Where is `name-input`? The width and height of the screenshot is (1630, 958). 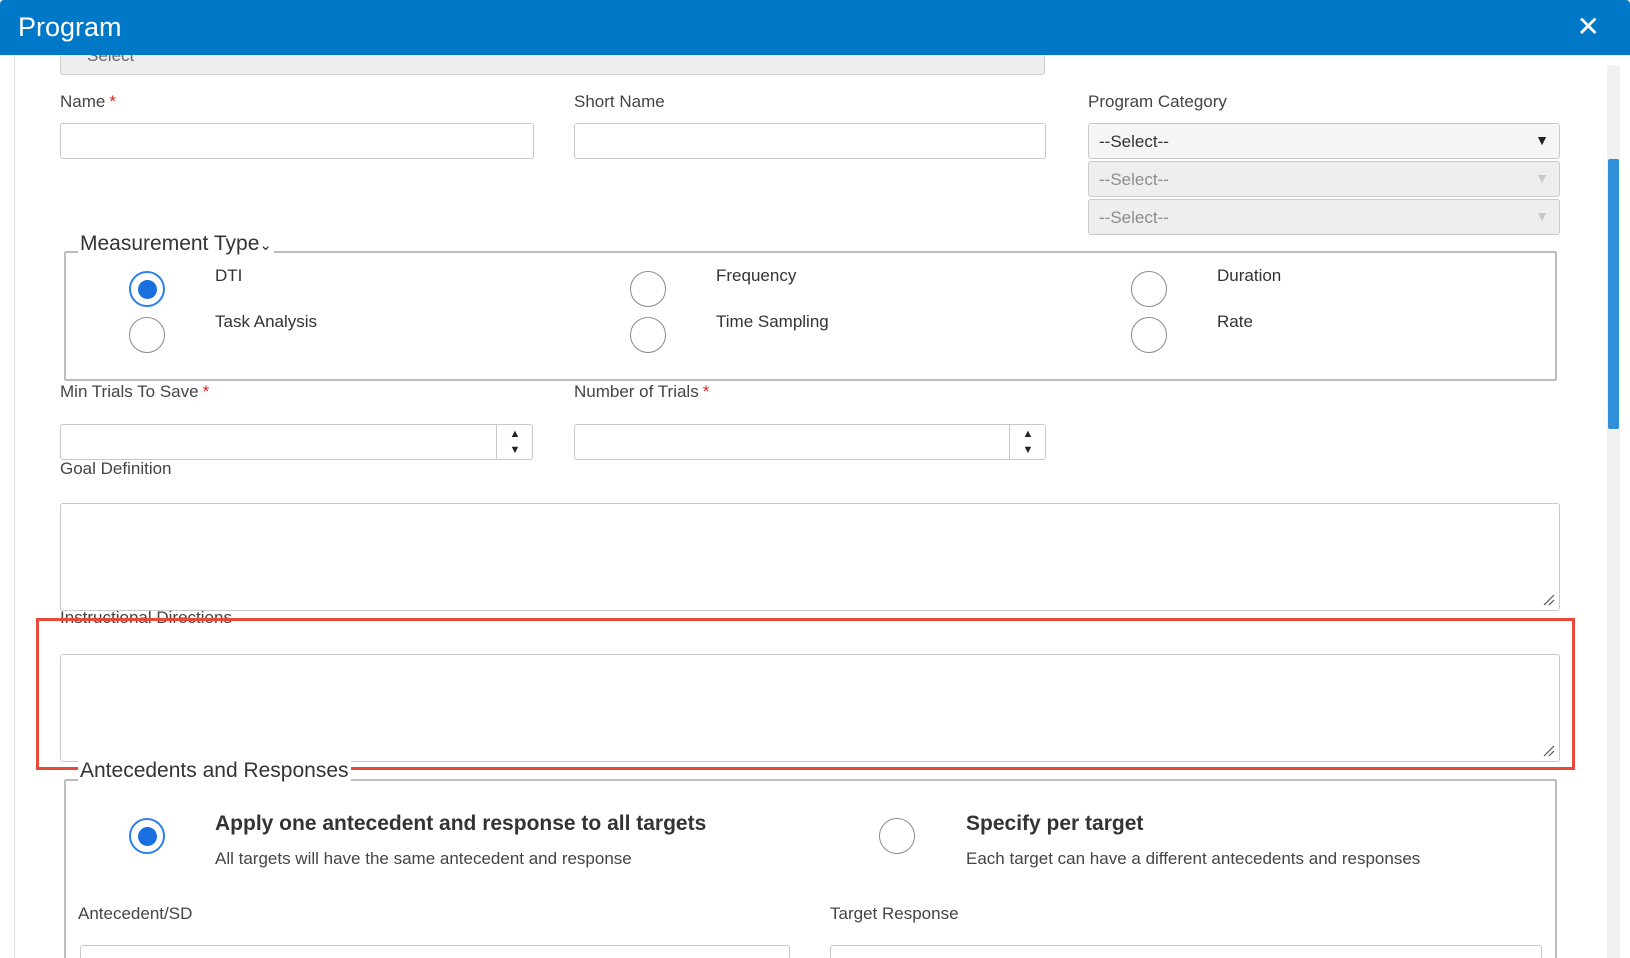 name-input is located at coordinates (297, 141).